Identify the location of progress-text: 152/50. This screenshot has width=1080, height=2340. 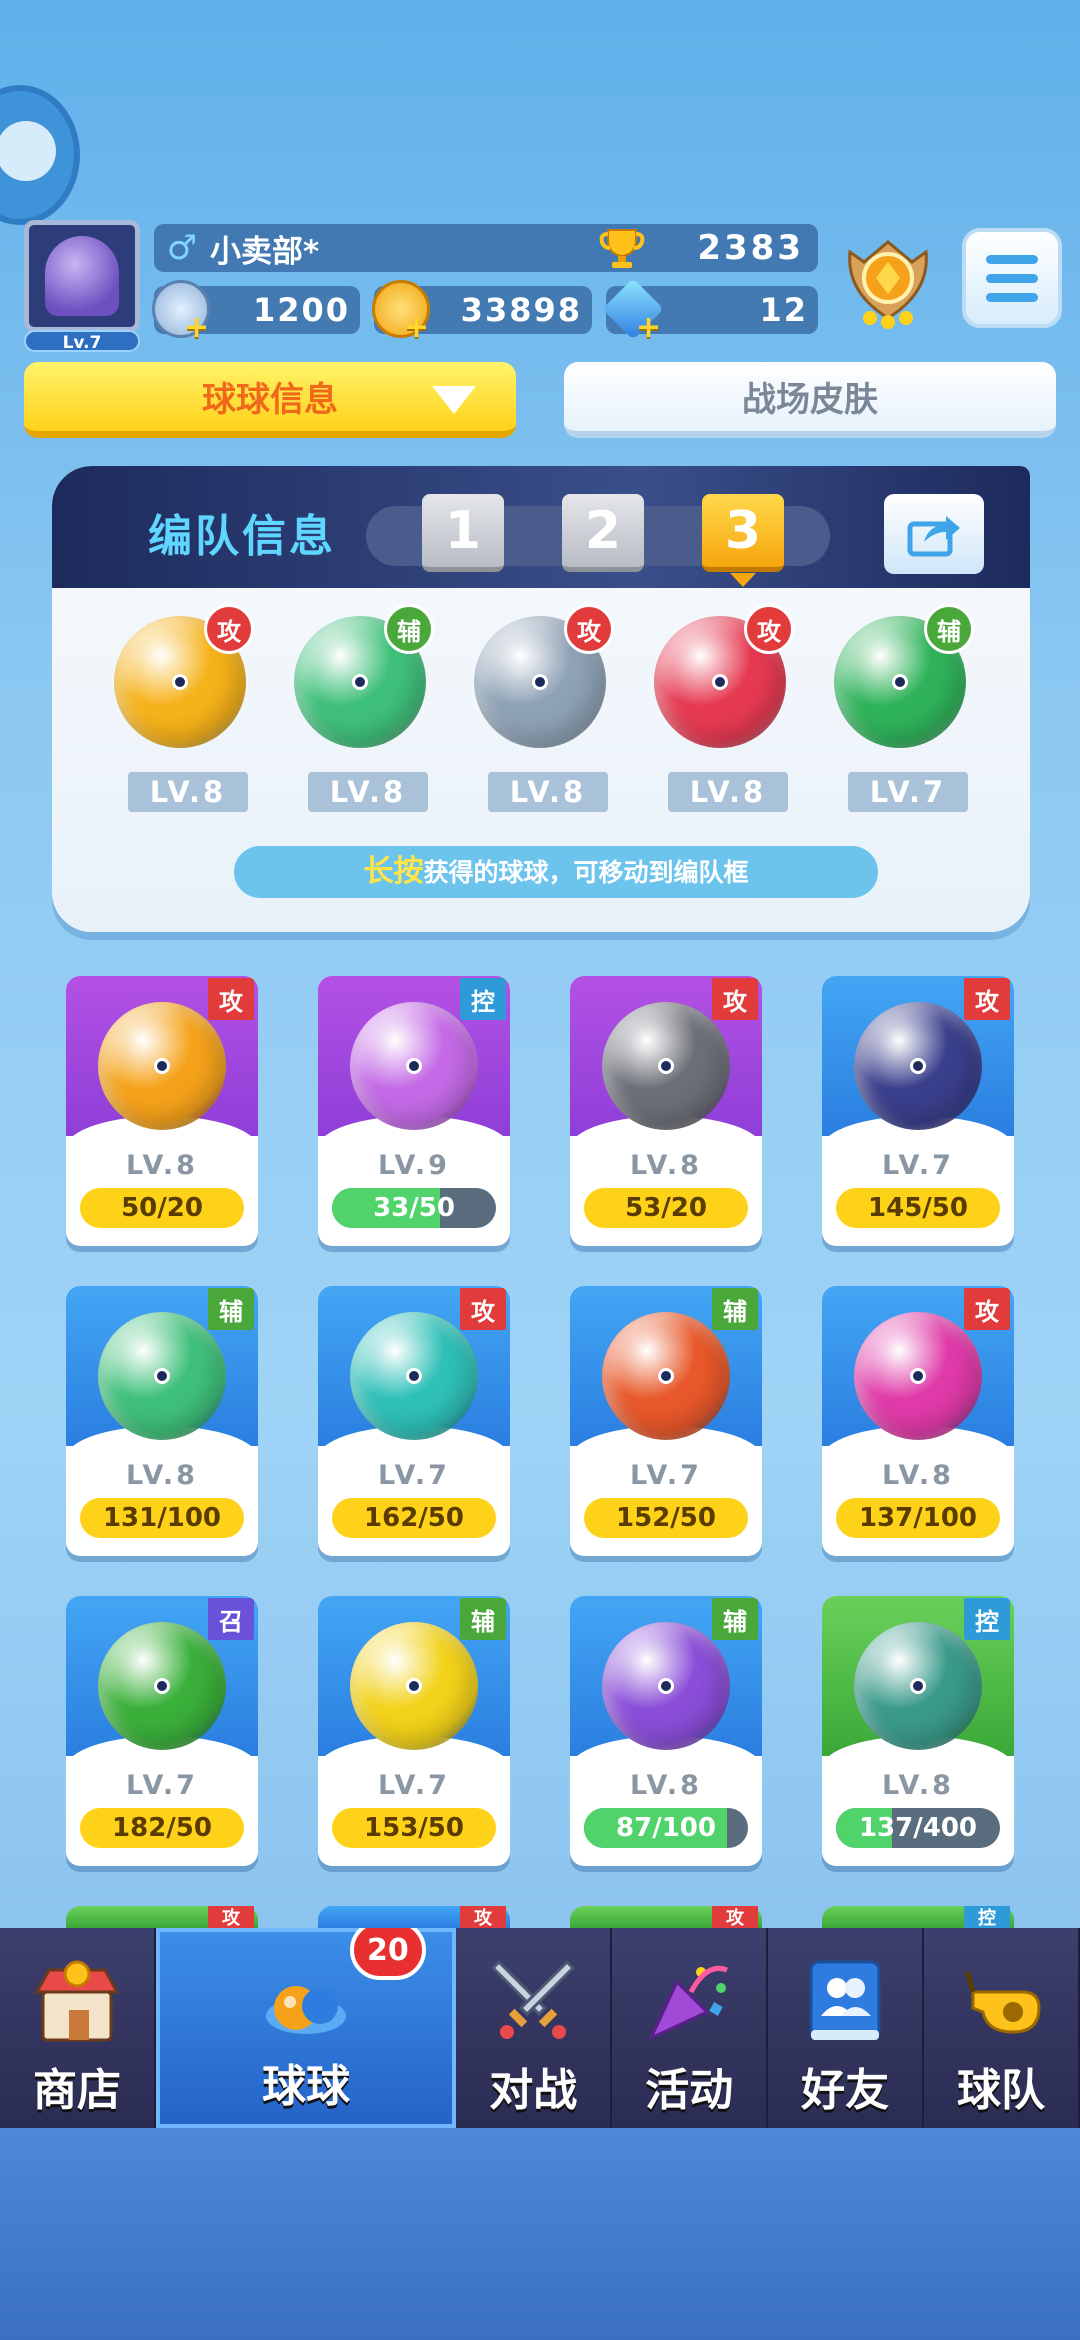
(666, 1518).